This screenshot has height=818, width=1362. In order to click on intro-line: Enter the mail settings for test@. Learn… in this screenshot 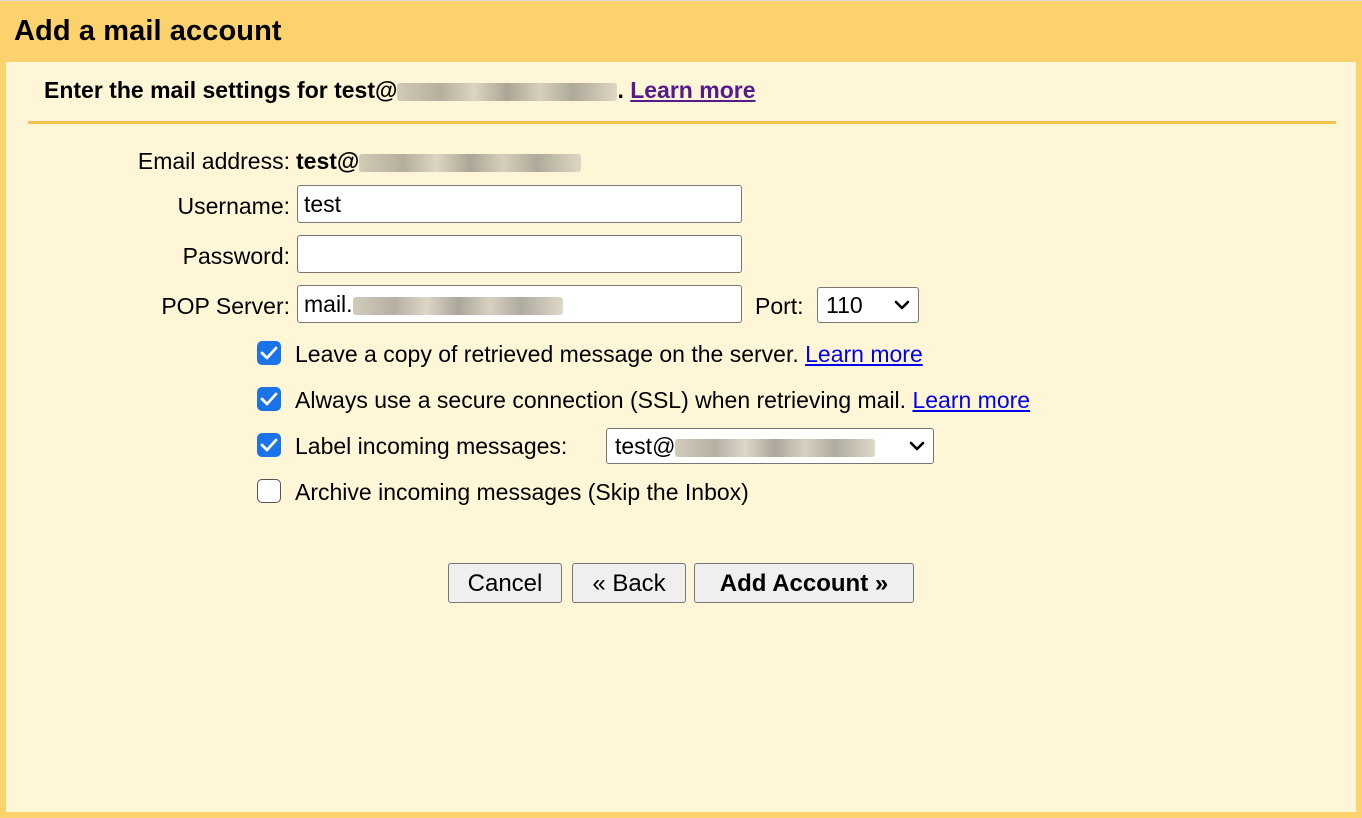, I will do `click(399, 90)`.